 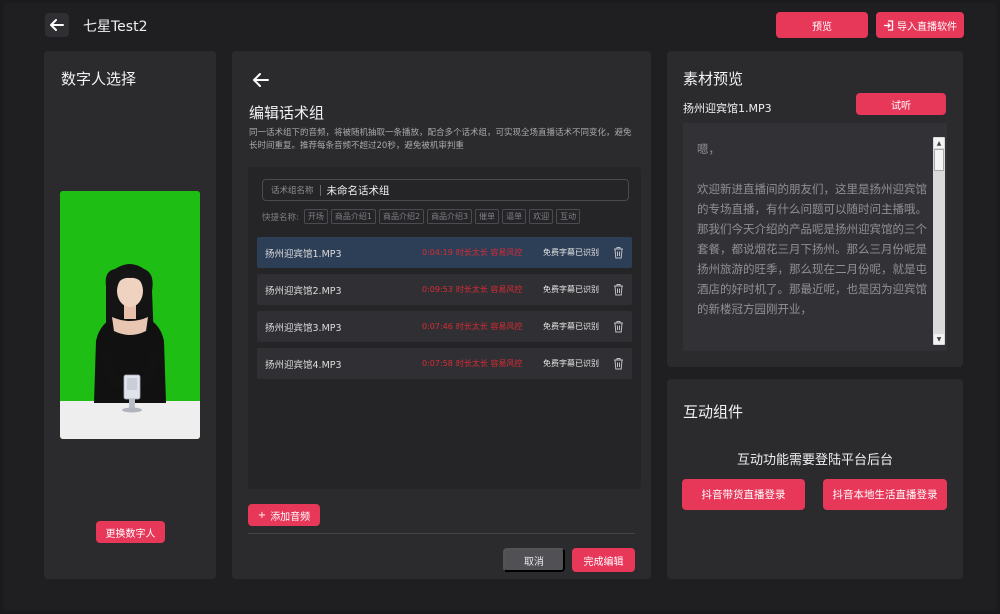 I want to click on audio-duration-warning: 0:07:46 时长太长 容易风控, so click(x=472, y=326).